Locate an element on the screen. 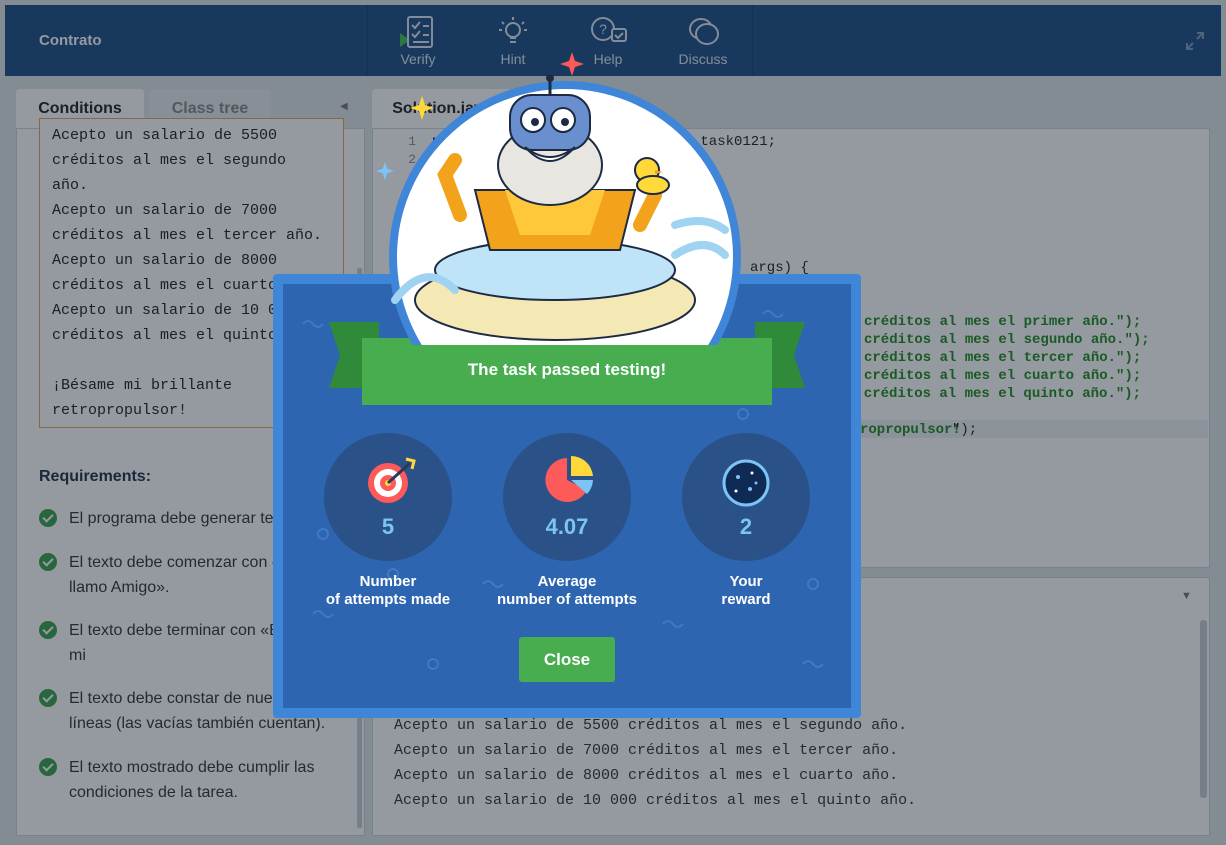 This screenshot has width=1226, height=845. stat-average-value: 4.07 is located at coordinates (567, 526).